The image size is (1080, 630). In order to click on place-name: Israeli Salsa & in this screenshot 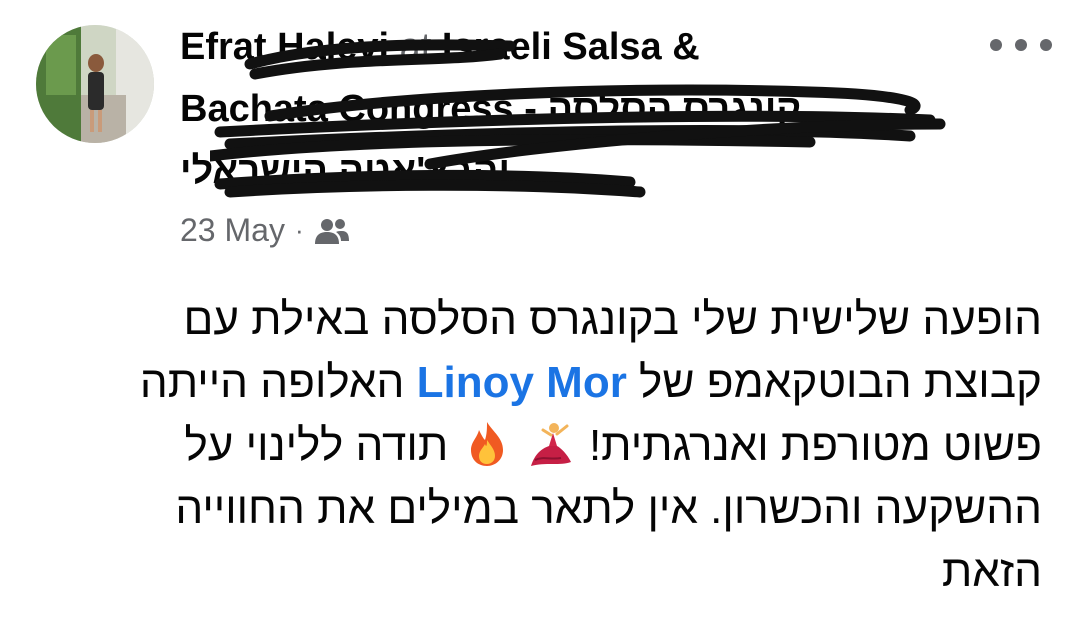, I will do `click(570, 47)`.